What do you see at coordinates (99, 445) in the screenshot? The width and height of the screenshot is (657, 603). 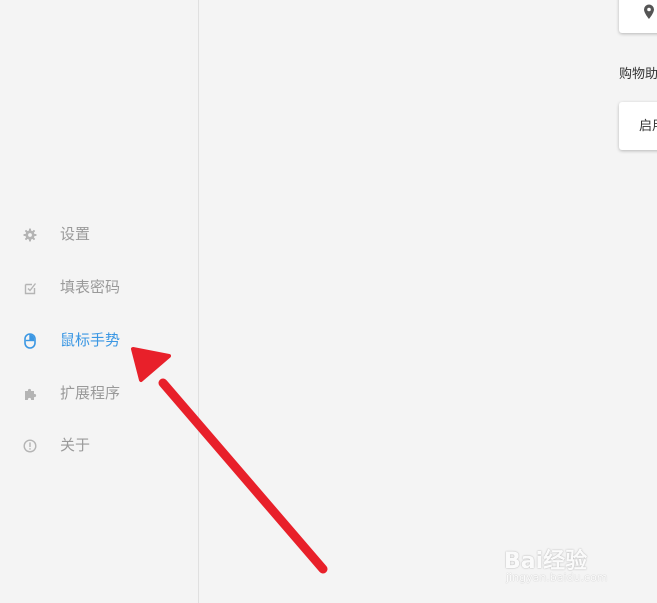 I see `sidebar-item-about: 关于` at bounding box center [99, 445].